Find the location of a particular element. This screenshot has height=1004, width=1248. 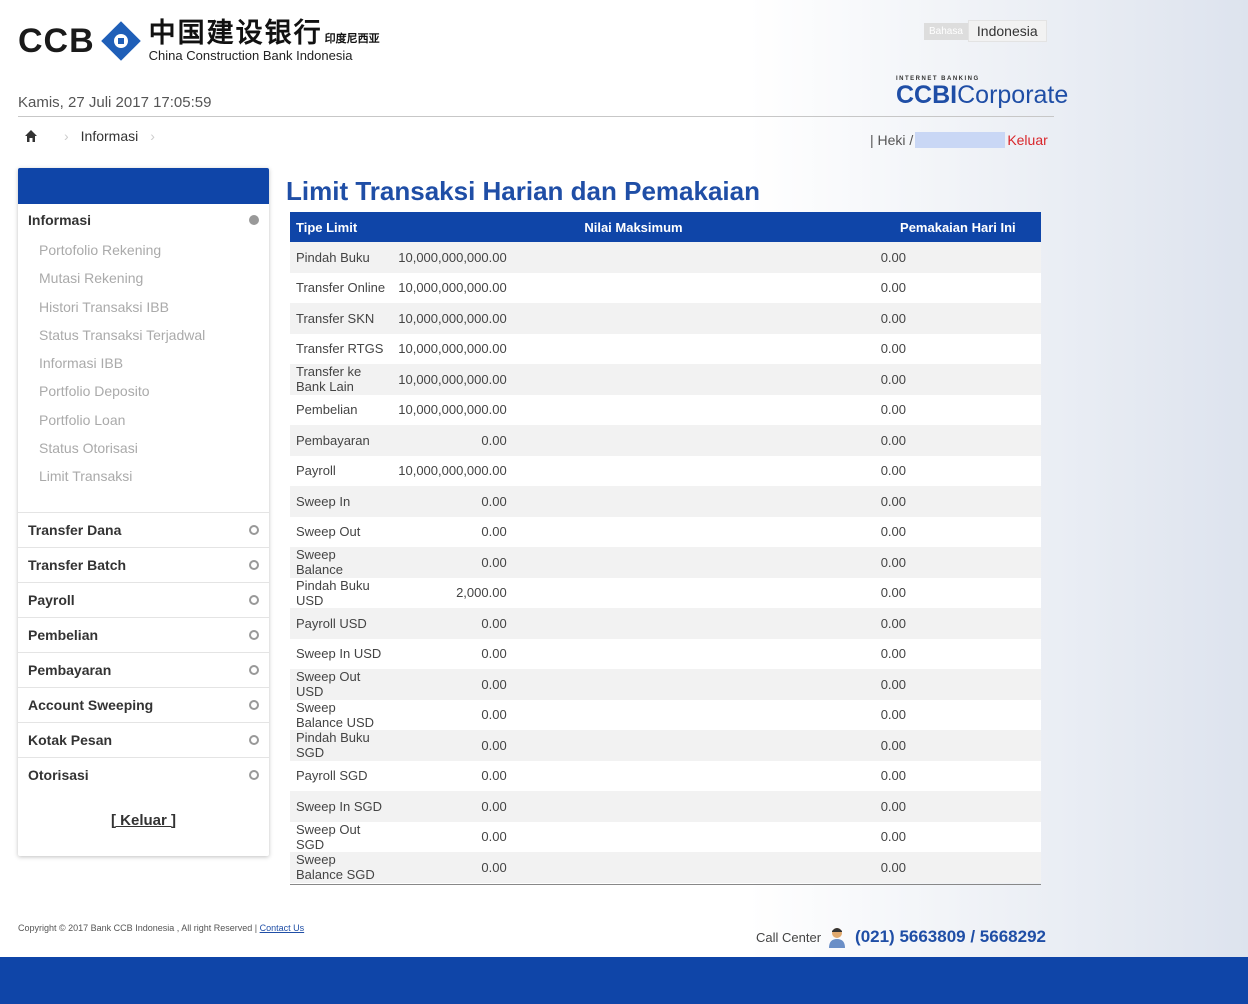

cell-tipe-limit: Pindah Buku is located at coordinates (341, 257).